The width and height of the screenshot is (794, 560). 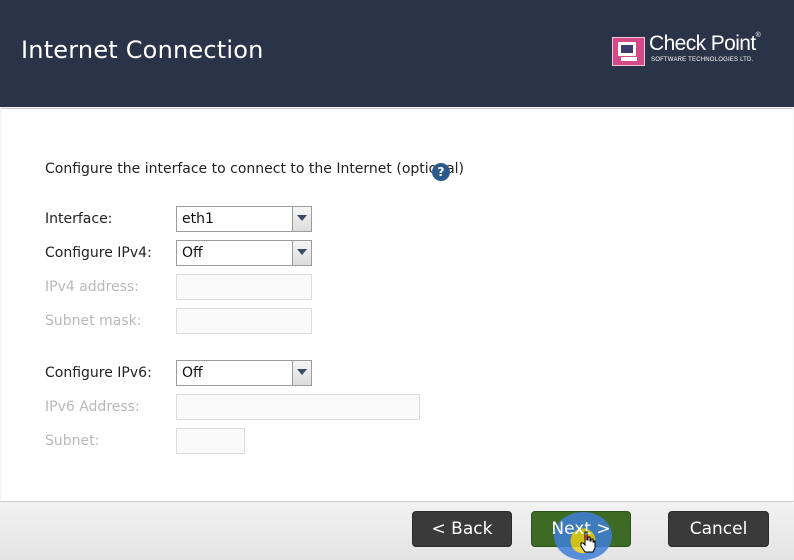 I want to click on ipv6-address-field, so click(x=298, y=407).